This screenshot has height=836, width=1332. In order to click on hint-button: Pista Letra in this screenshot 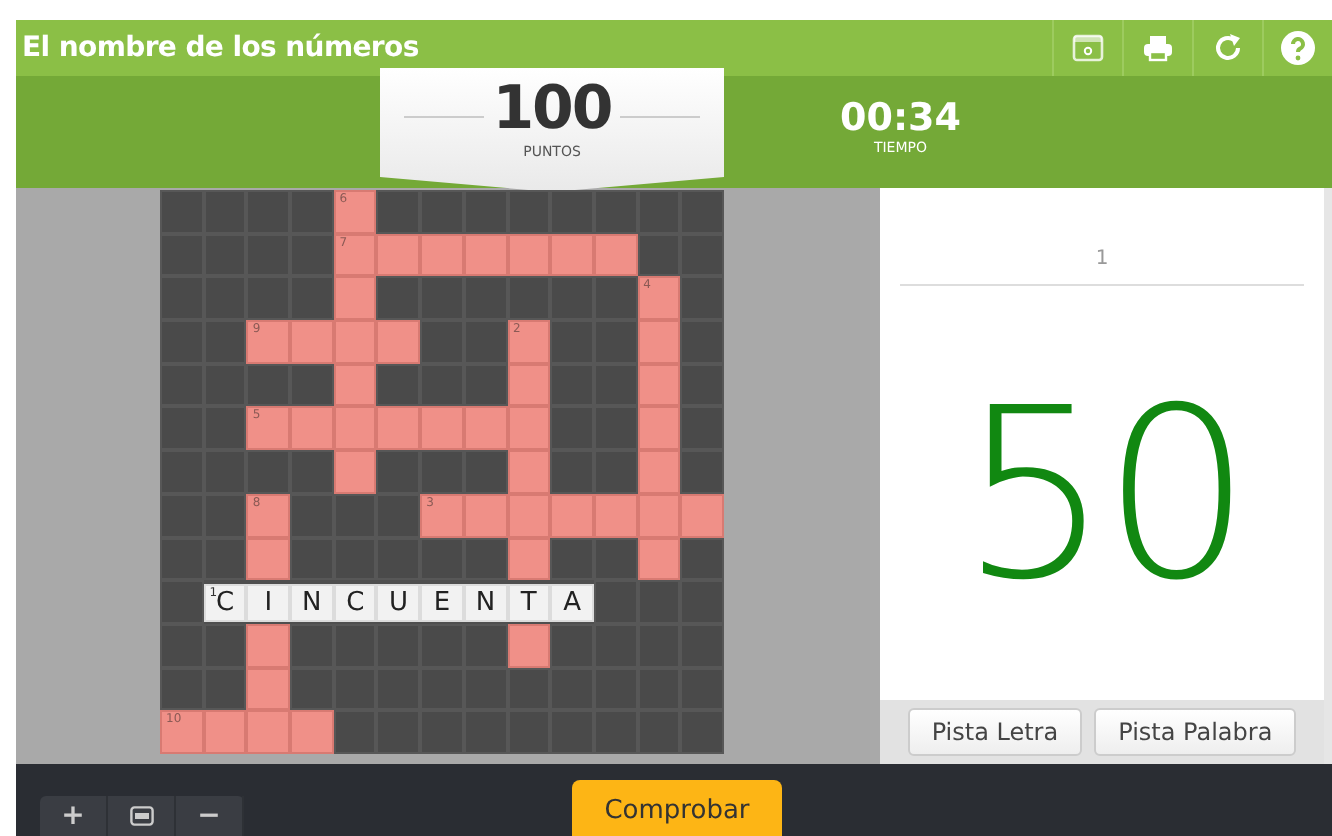, I will do `click(995, 732)`.